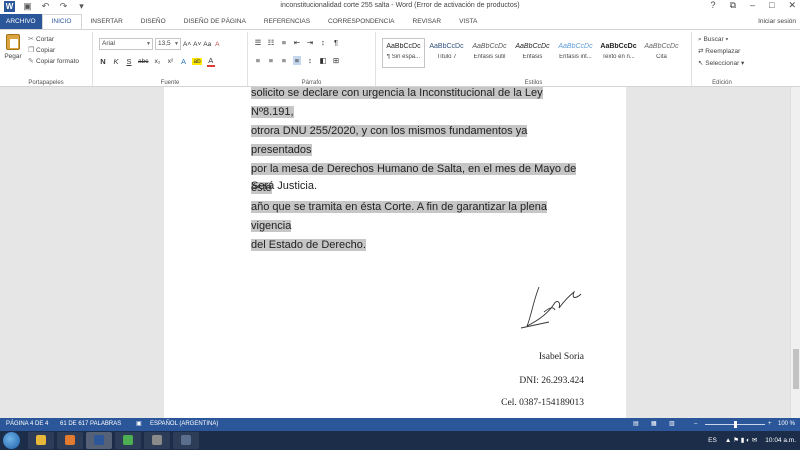 Image resolution: width=800 pixels, height=450 pixels. I want to click on text-line: del Estado de Derecho., so click(308, 245).